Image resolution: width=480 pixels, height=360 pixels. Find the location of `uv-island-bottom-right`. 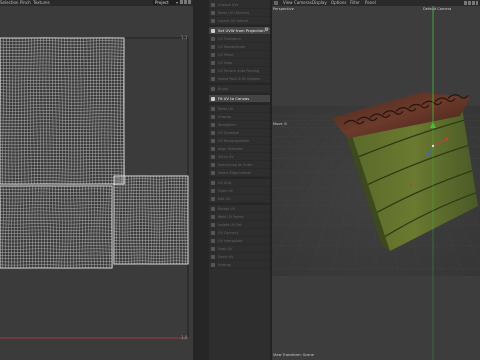

uv-island-bottom-right is located at coordinates (151, 220).